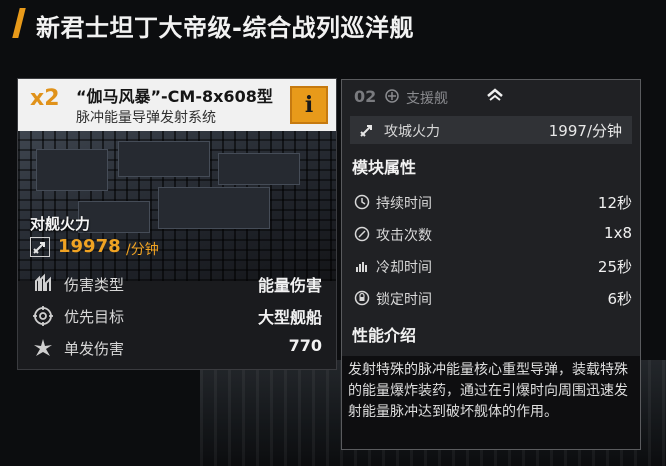 This screenshot has width=666, height=466. I want to click on firepower-value: 19978, so click(89, 246).